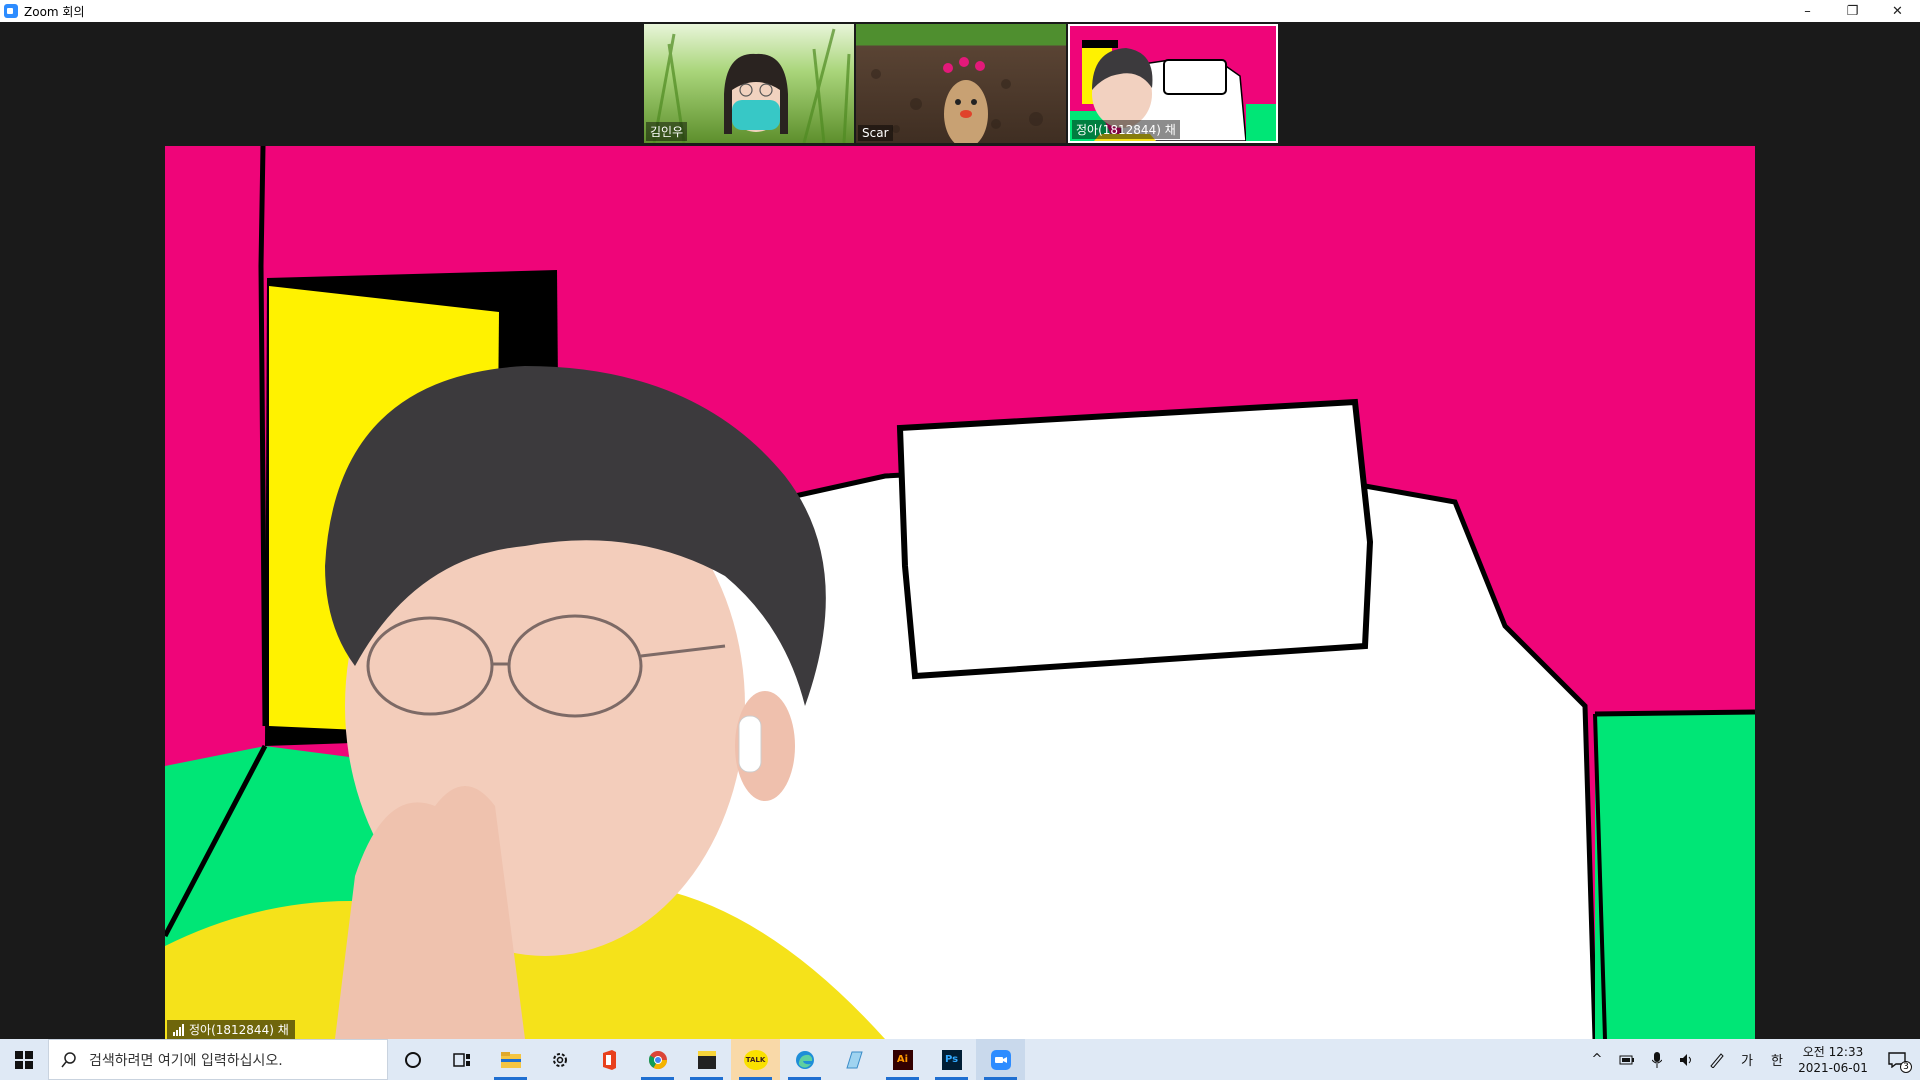 The image size is (1920, 1080). I want to click on chrome-icon, so click(657, 1059).